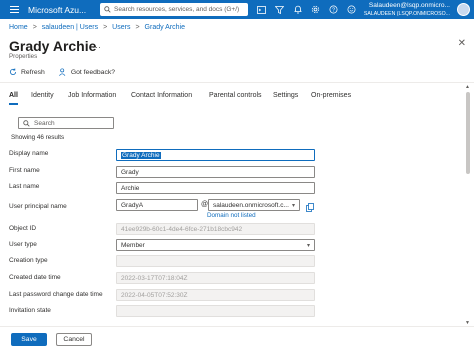  I want to click on property-search-placeholder: Search, so click(44, 123).